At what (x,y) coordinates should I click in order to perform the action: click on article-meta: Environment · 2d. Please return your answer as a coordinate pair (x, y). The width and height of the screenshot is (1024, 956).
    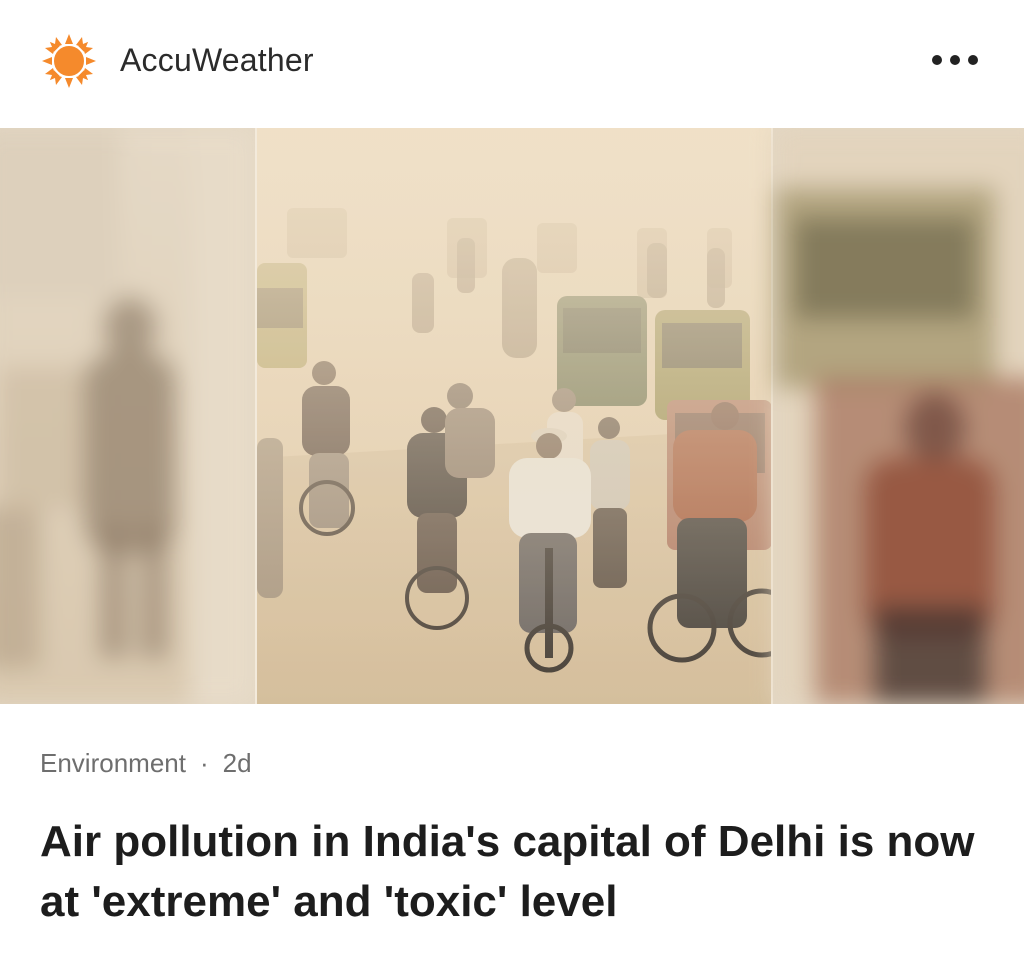
    Looking at the image, I should click on (146, 763).